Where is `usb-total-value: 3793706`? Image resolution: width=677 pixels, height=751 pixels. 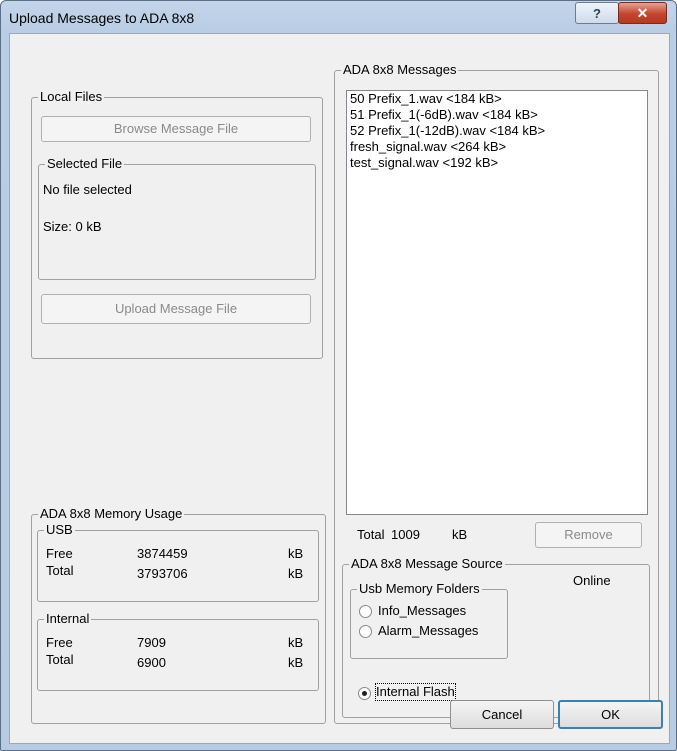 usb-total-value: 3793706 is located at coordinates (162, 573).